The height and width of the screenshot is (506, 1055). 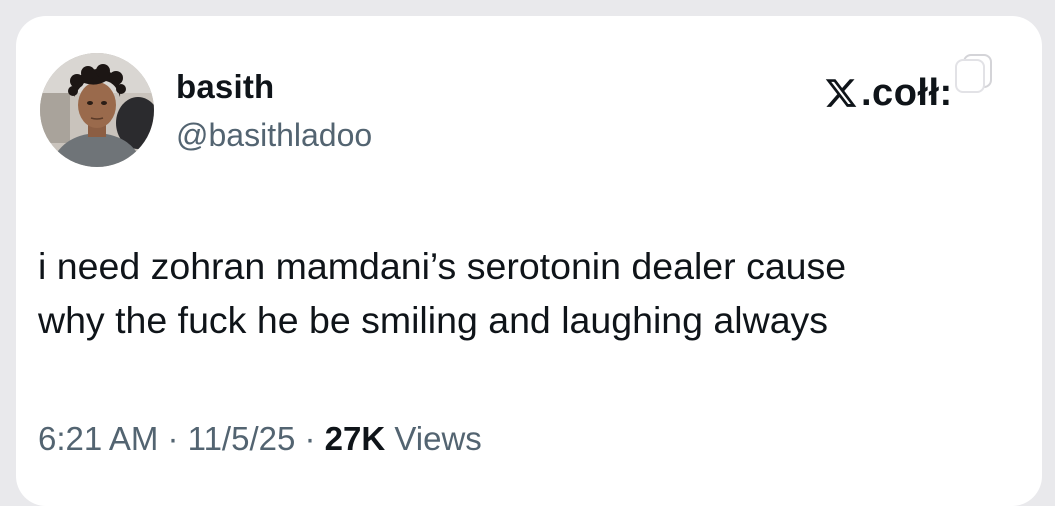 I want to click on tweet-meta: 6:21 AM · 11/5/25 · 27K Views, so click(x=260, y=439).